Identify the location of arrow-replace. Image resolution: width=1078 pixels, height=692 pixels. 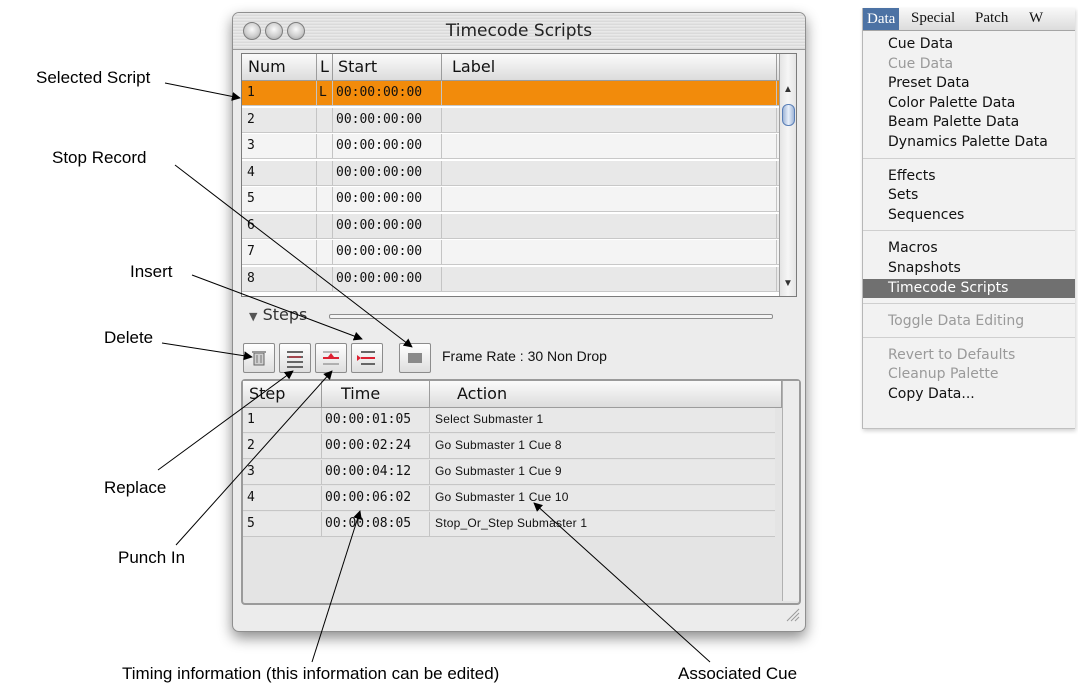
(225, 420).